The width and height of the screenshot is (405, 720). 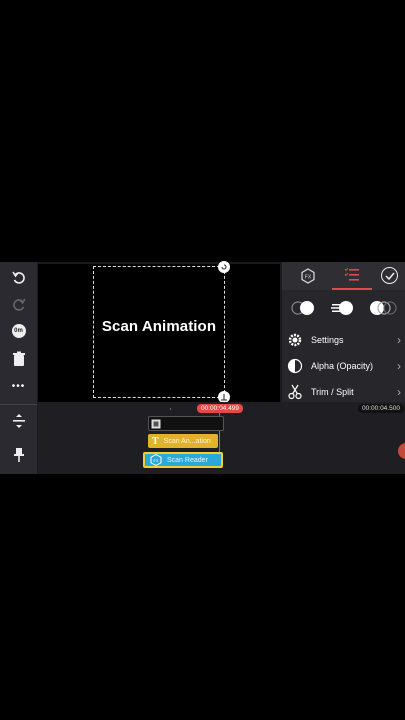 I want to click on clip-text-layer: T Scan An...ation, so click(x=183, y=441).